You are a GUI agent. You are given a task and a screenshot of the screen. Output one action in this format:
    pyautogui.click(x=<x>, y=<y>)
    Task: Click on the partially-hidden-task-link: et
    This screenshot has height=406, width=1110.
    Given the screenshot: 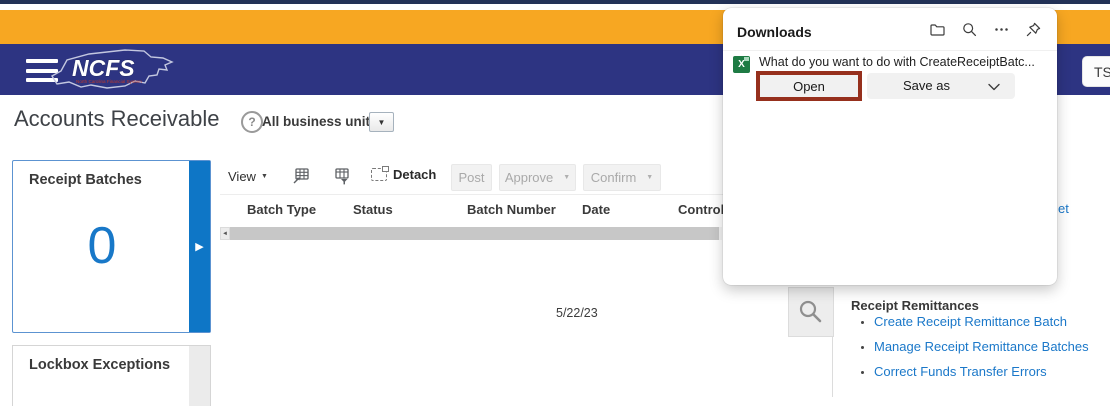 What is the action you would take?
    pyautogui.click(x=1063, y=208)
    